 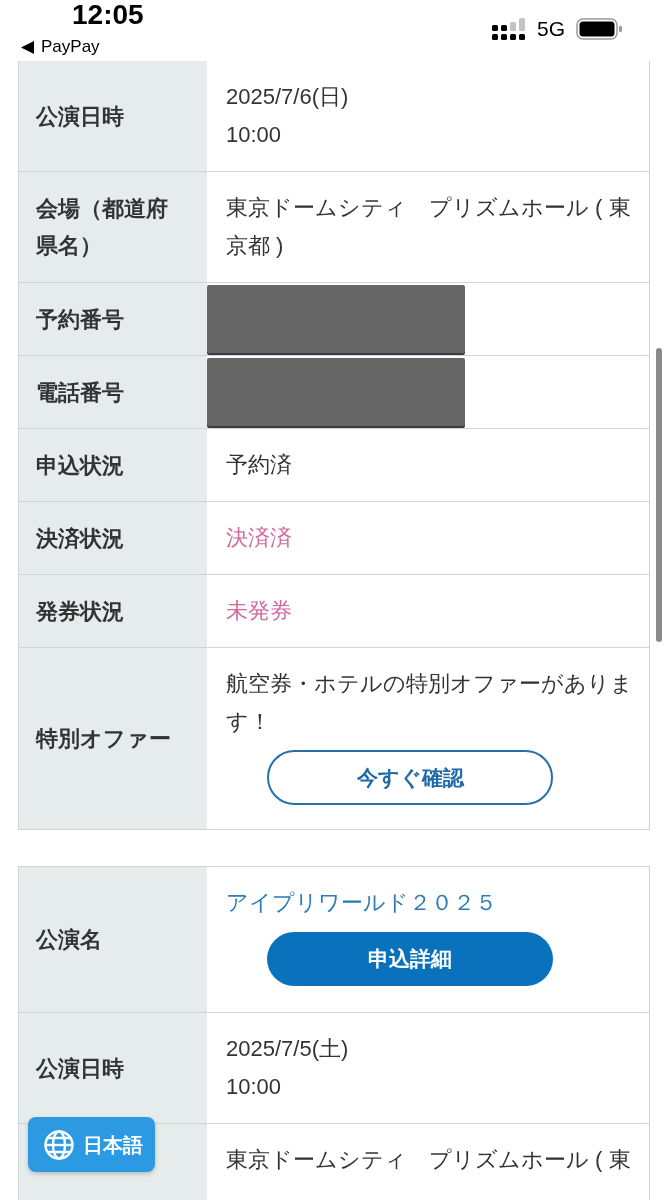 I want to click on language-button: 日本語, so click(x=91, y=1144).